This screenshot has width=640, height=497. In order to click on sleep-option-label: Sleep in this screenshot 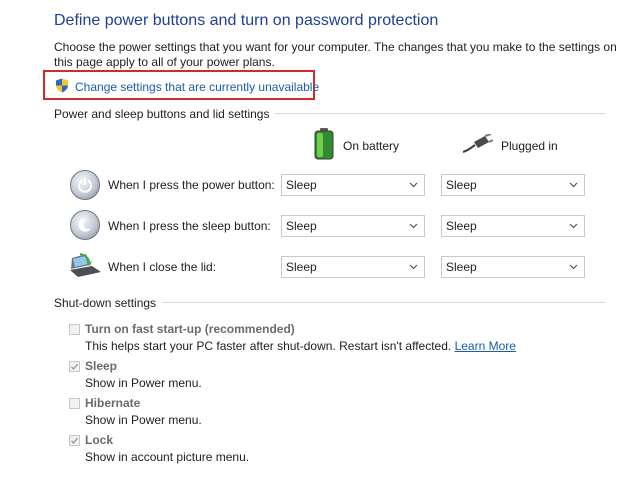, I will do `click(101, 366)`.